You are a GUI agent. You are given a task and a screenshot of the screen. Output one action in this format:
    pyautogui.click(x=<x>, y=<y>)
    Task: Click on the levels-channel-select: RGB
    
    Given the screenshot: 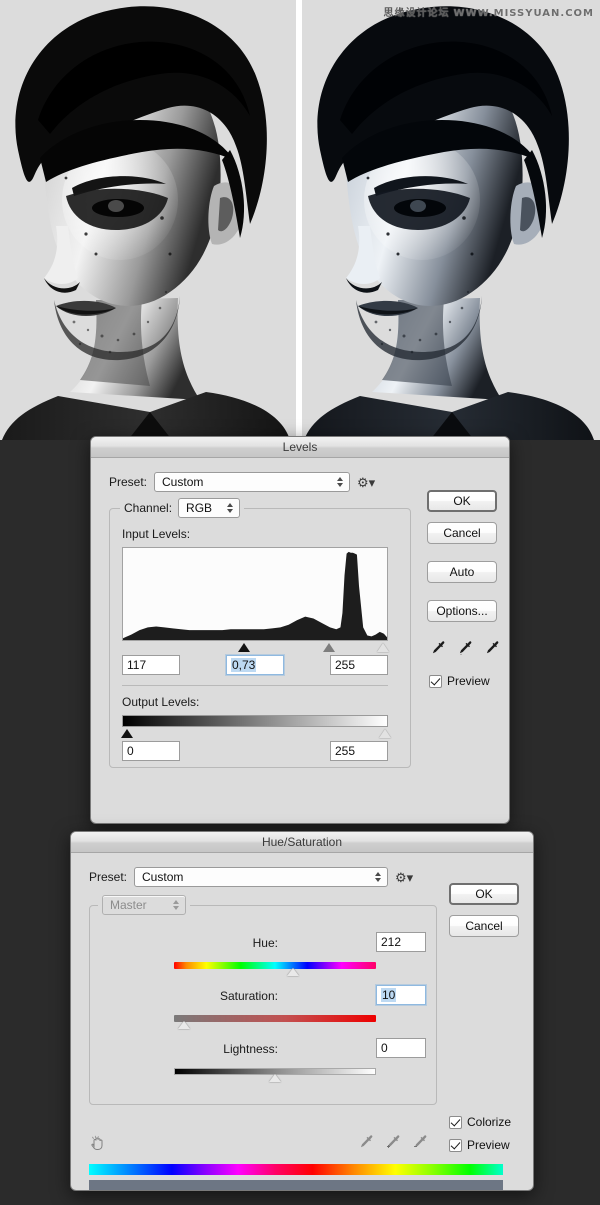 What is the action you would take?
    pyautogui.click(x=209, y=508)
    